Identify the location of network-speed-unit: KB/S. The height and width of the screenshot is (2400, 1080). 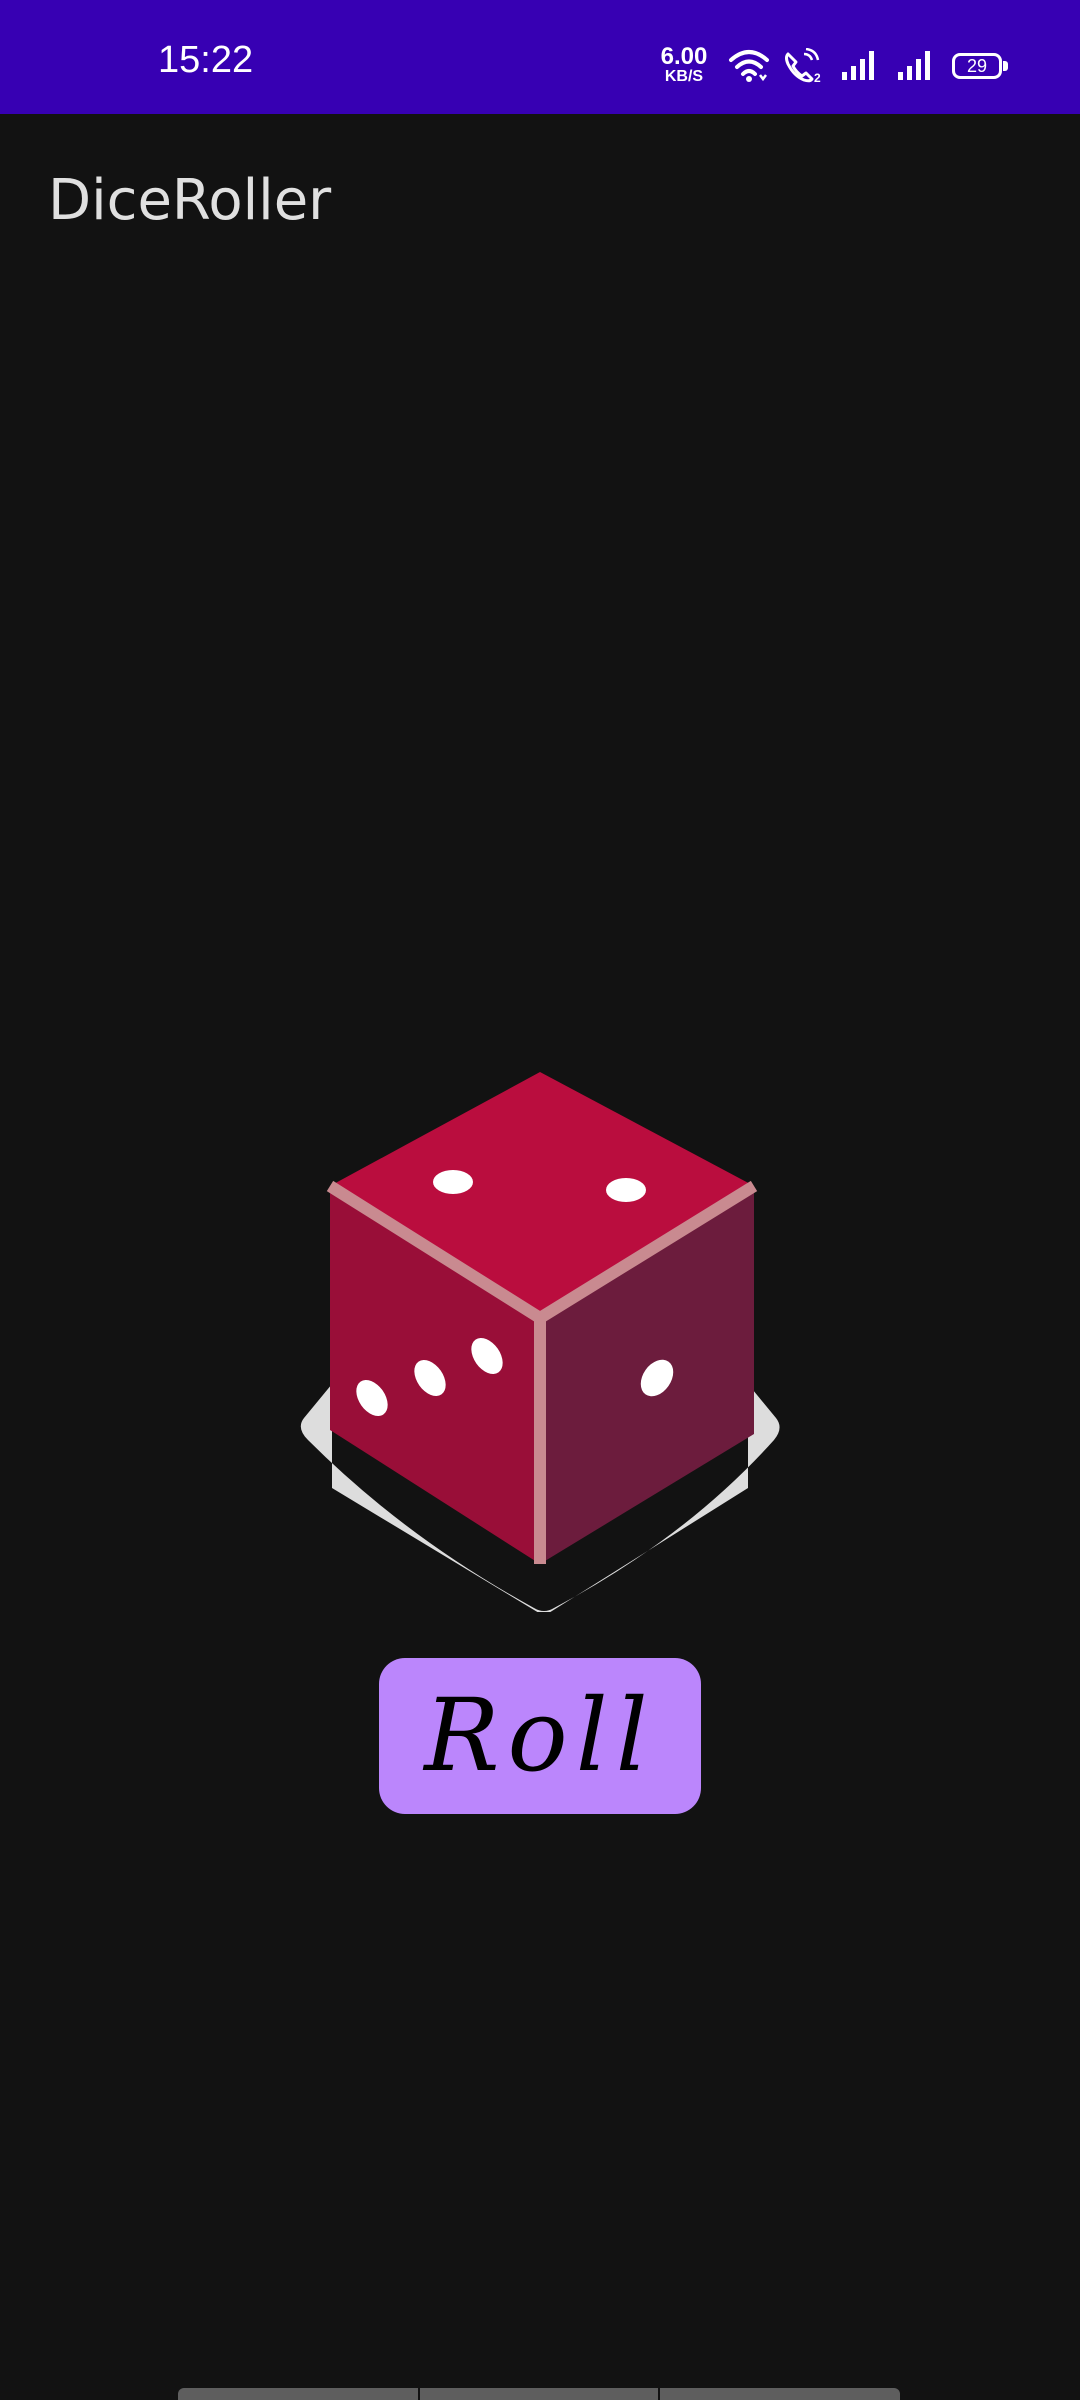
(684, 76).